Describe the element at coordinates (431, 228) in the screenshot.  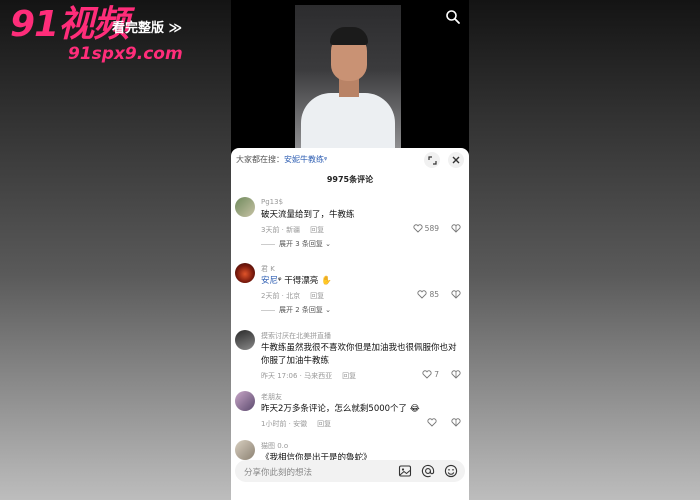
I see `like-count: 589` at that location.